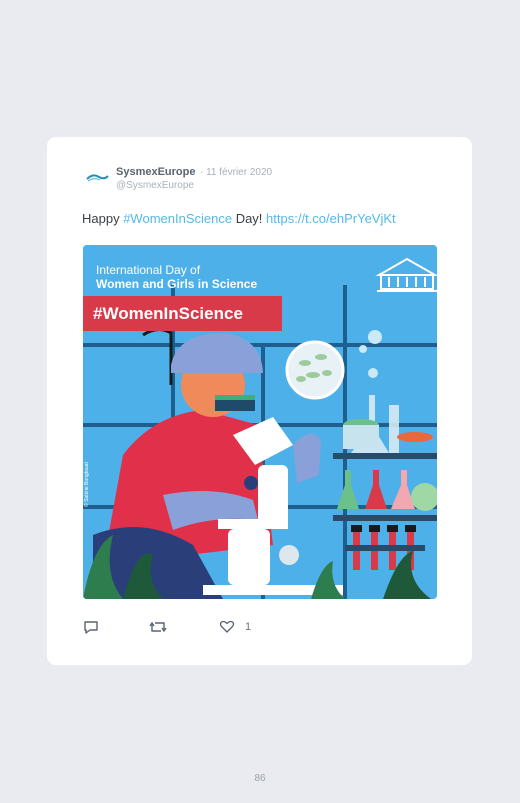 Image resolution: width=520 pixels, height=803 pixels. Describe the element at coordinates (236, 172) in the screenshot. I see `tweet-date: · 11 février 2020` at that location.